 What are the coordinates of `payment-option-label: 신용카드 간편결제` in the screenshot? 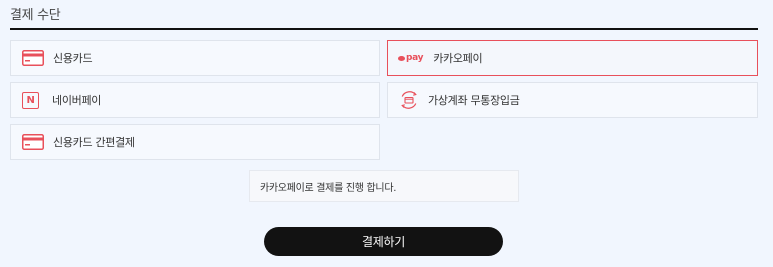 It's located at (94, 142).